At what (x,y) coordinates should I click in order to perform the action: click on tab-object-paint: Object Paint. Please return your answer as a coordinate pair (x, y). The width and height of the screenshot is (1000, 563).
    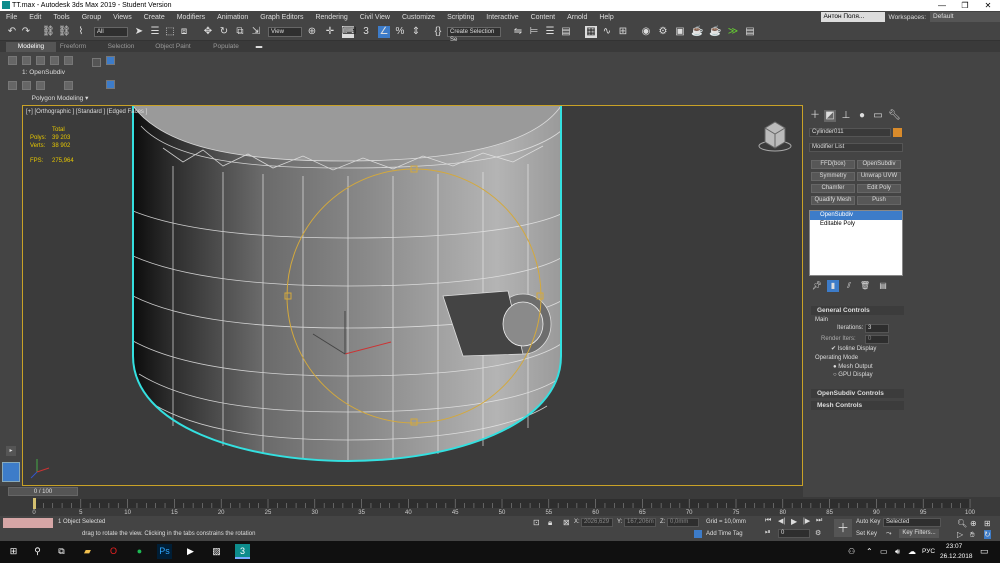
    Looking at the image, I should click on (173, 47).